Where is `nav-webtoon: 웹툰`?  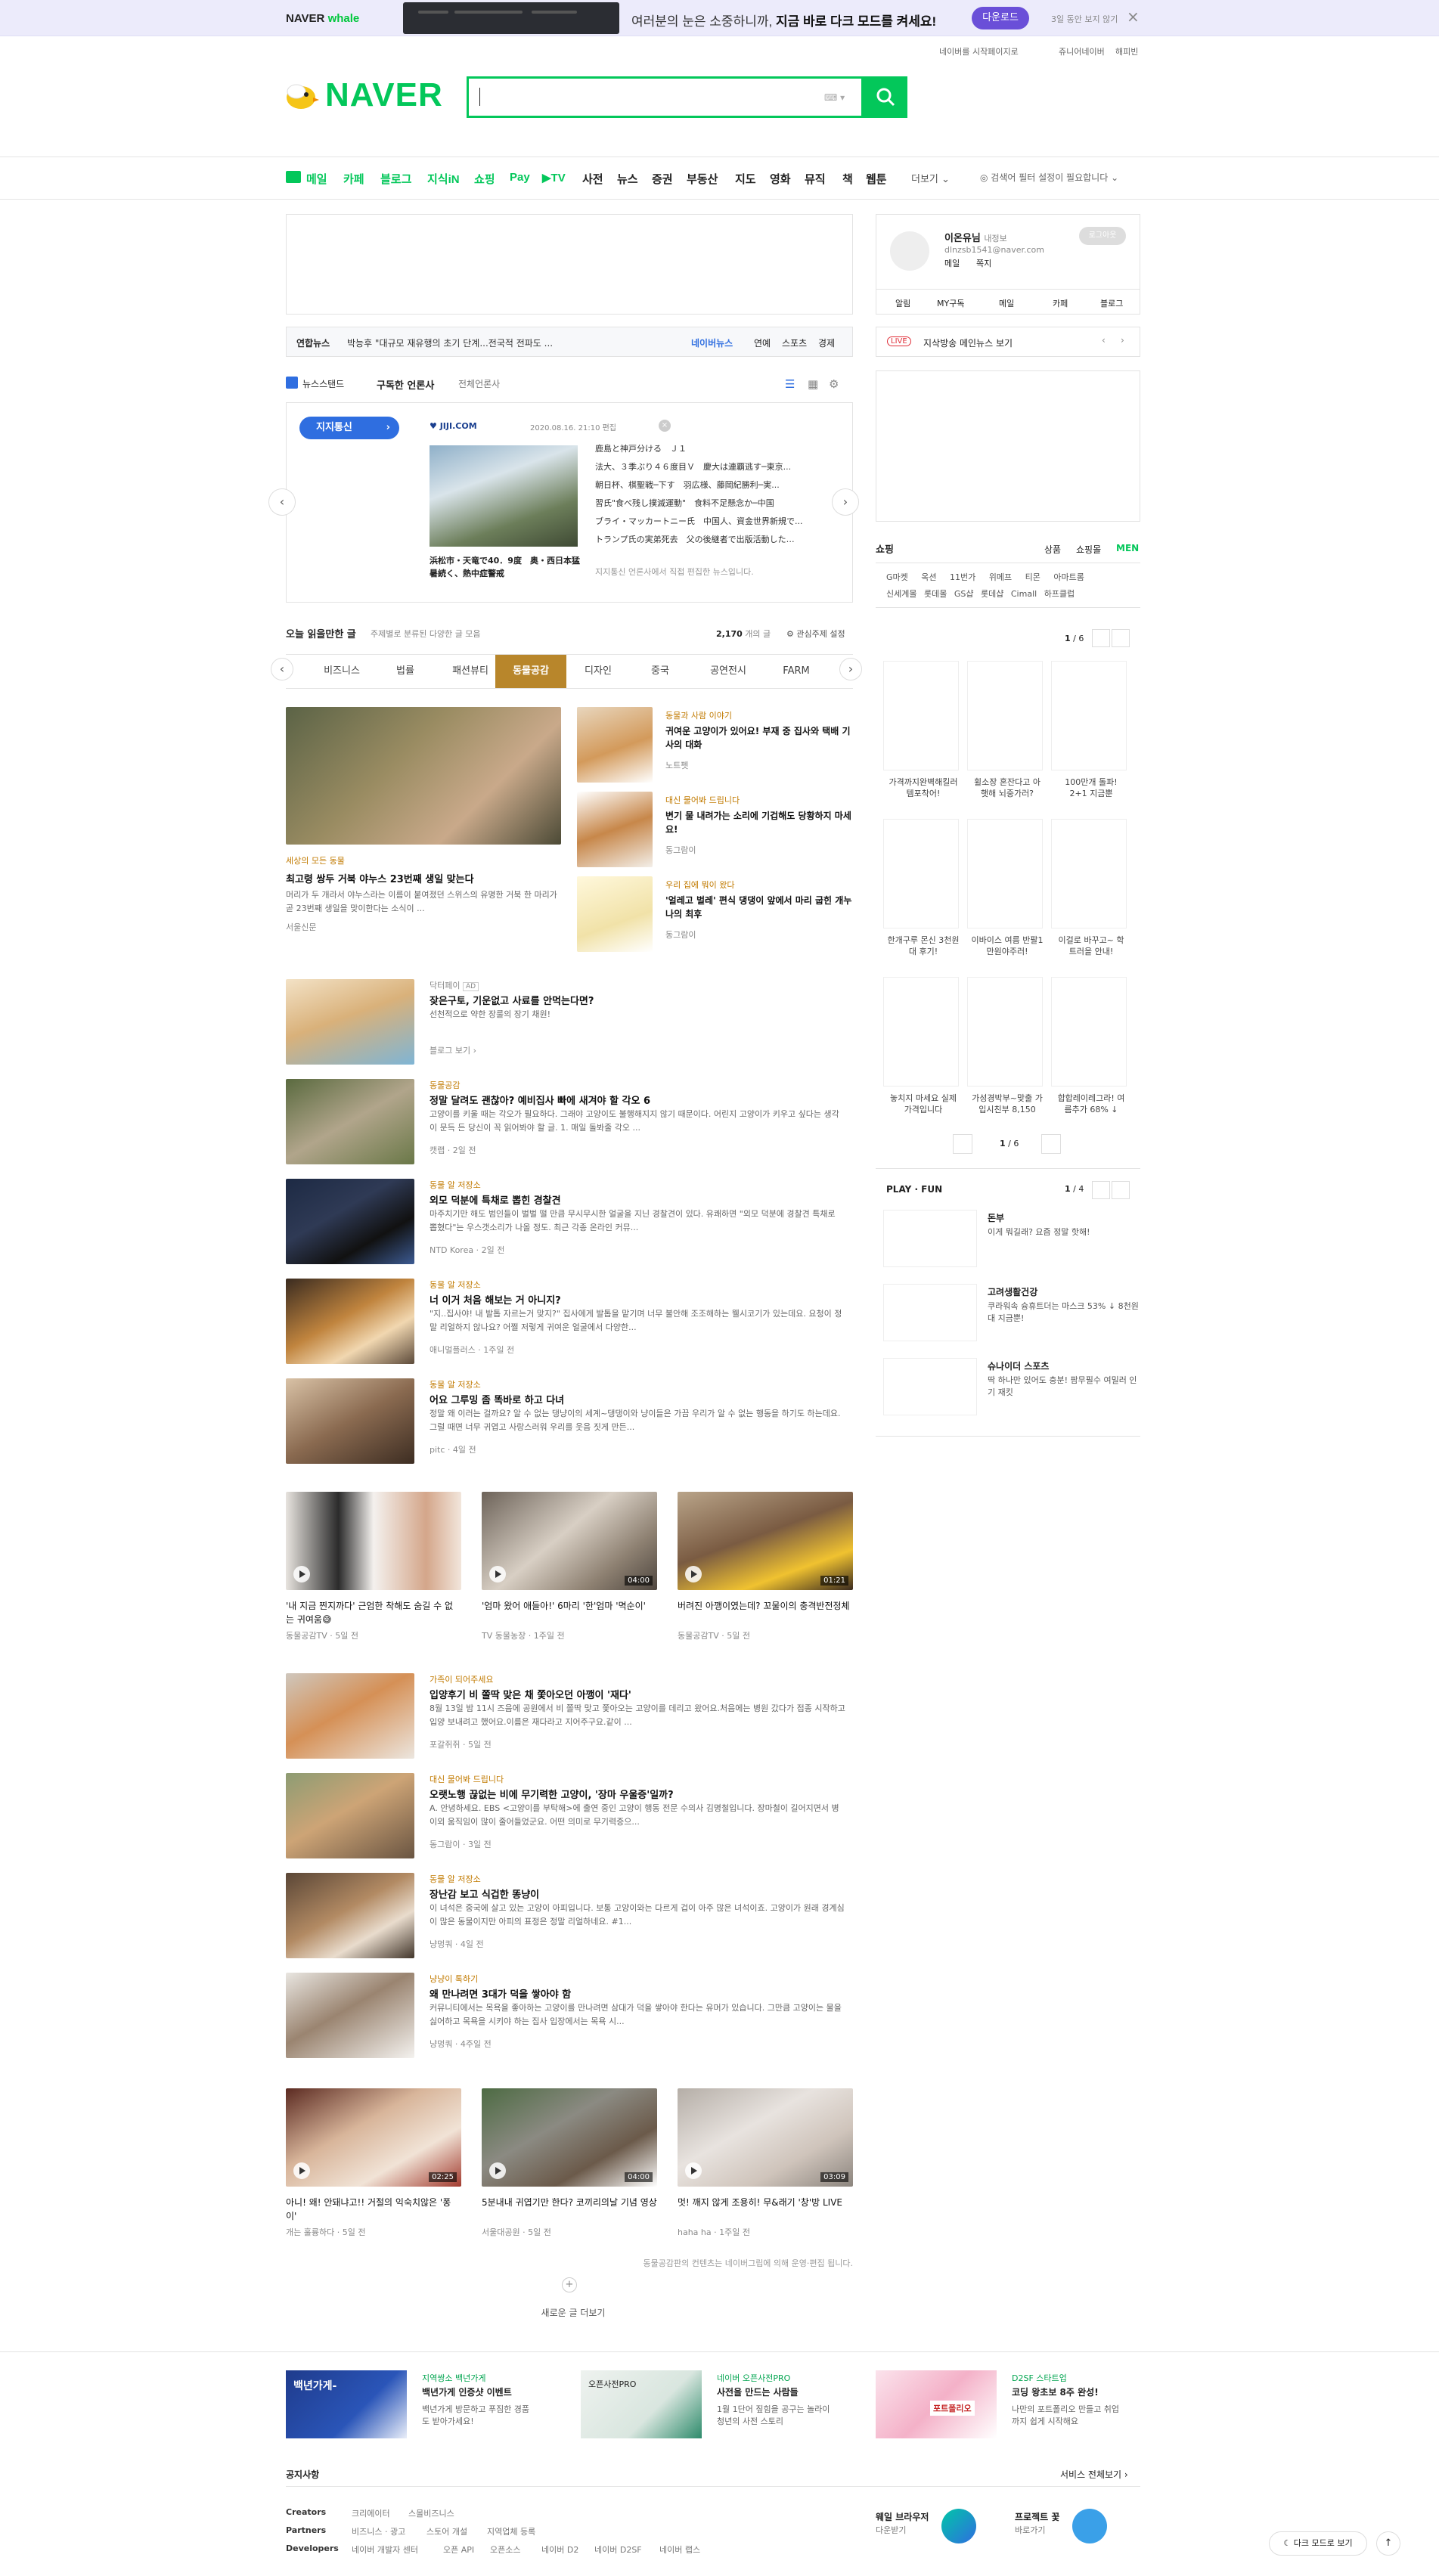
nav-webtoon: 웹툰 is located at coordinates (876, 179).